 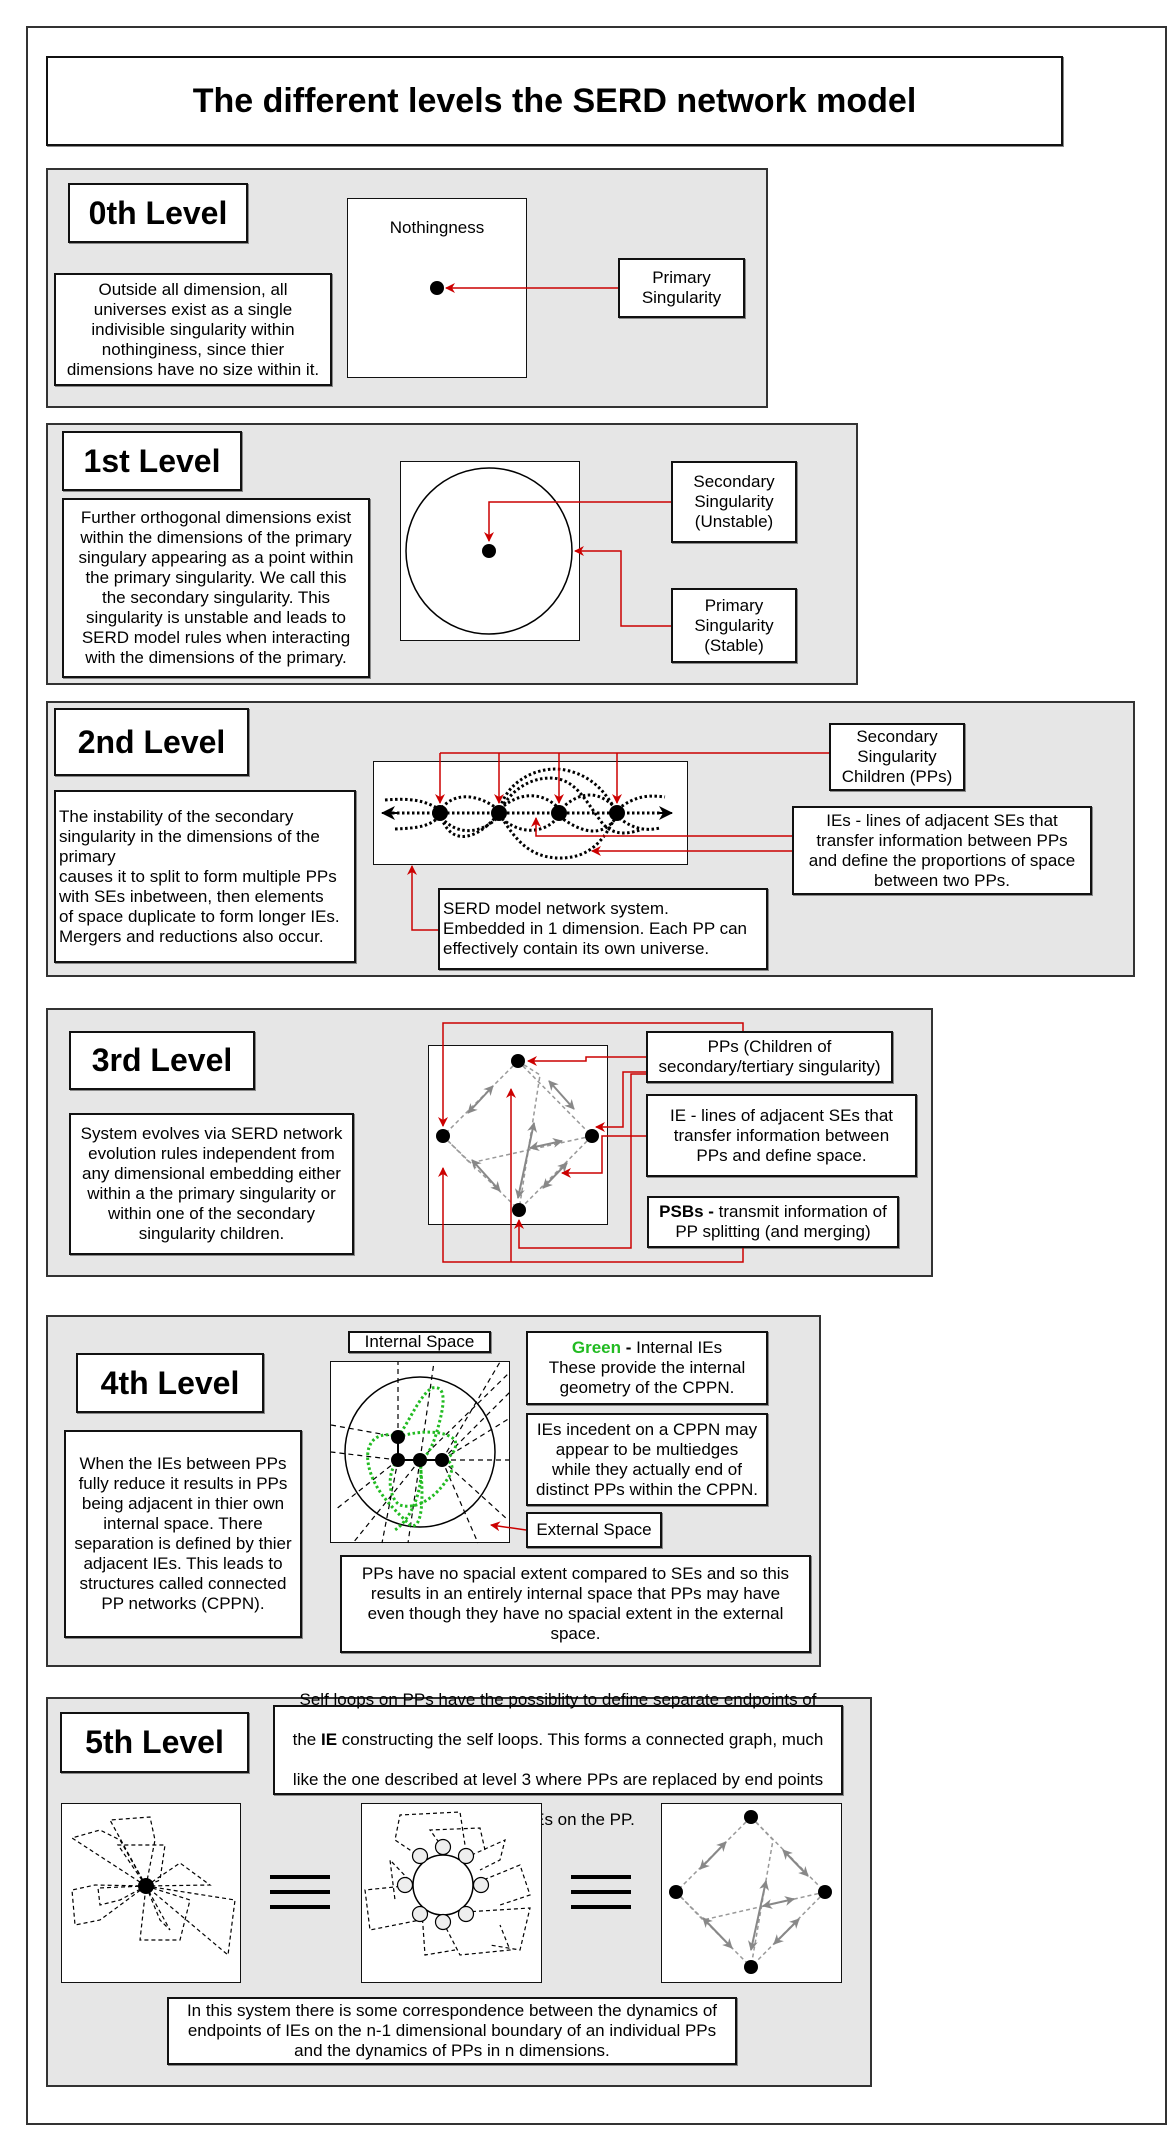 I want to click on serd-system-arrow, so click(x=422, y=898).